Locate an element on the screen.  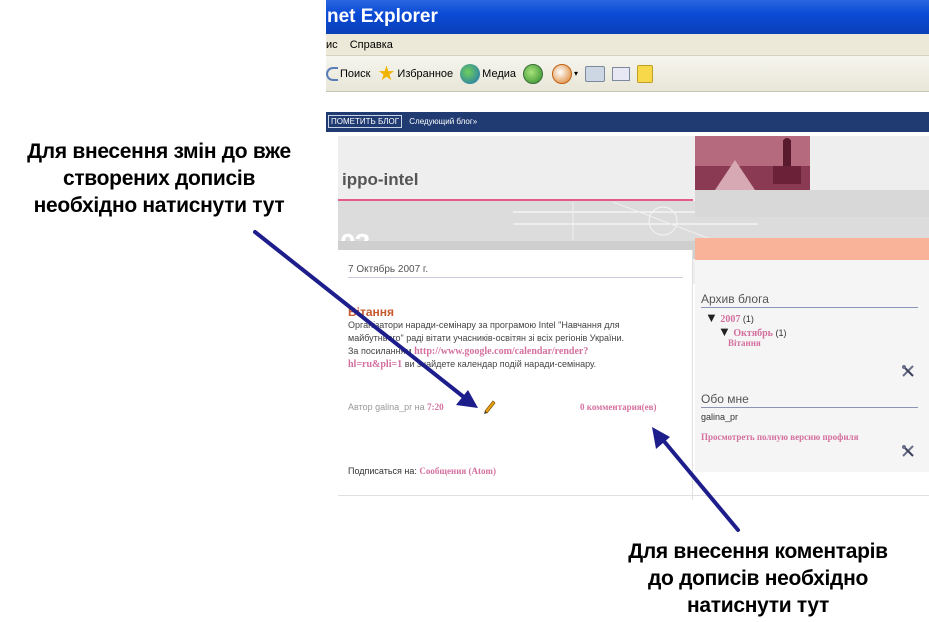
monument-icon is located at coordinates (752, 163).